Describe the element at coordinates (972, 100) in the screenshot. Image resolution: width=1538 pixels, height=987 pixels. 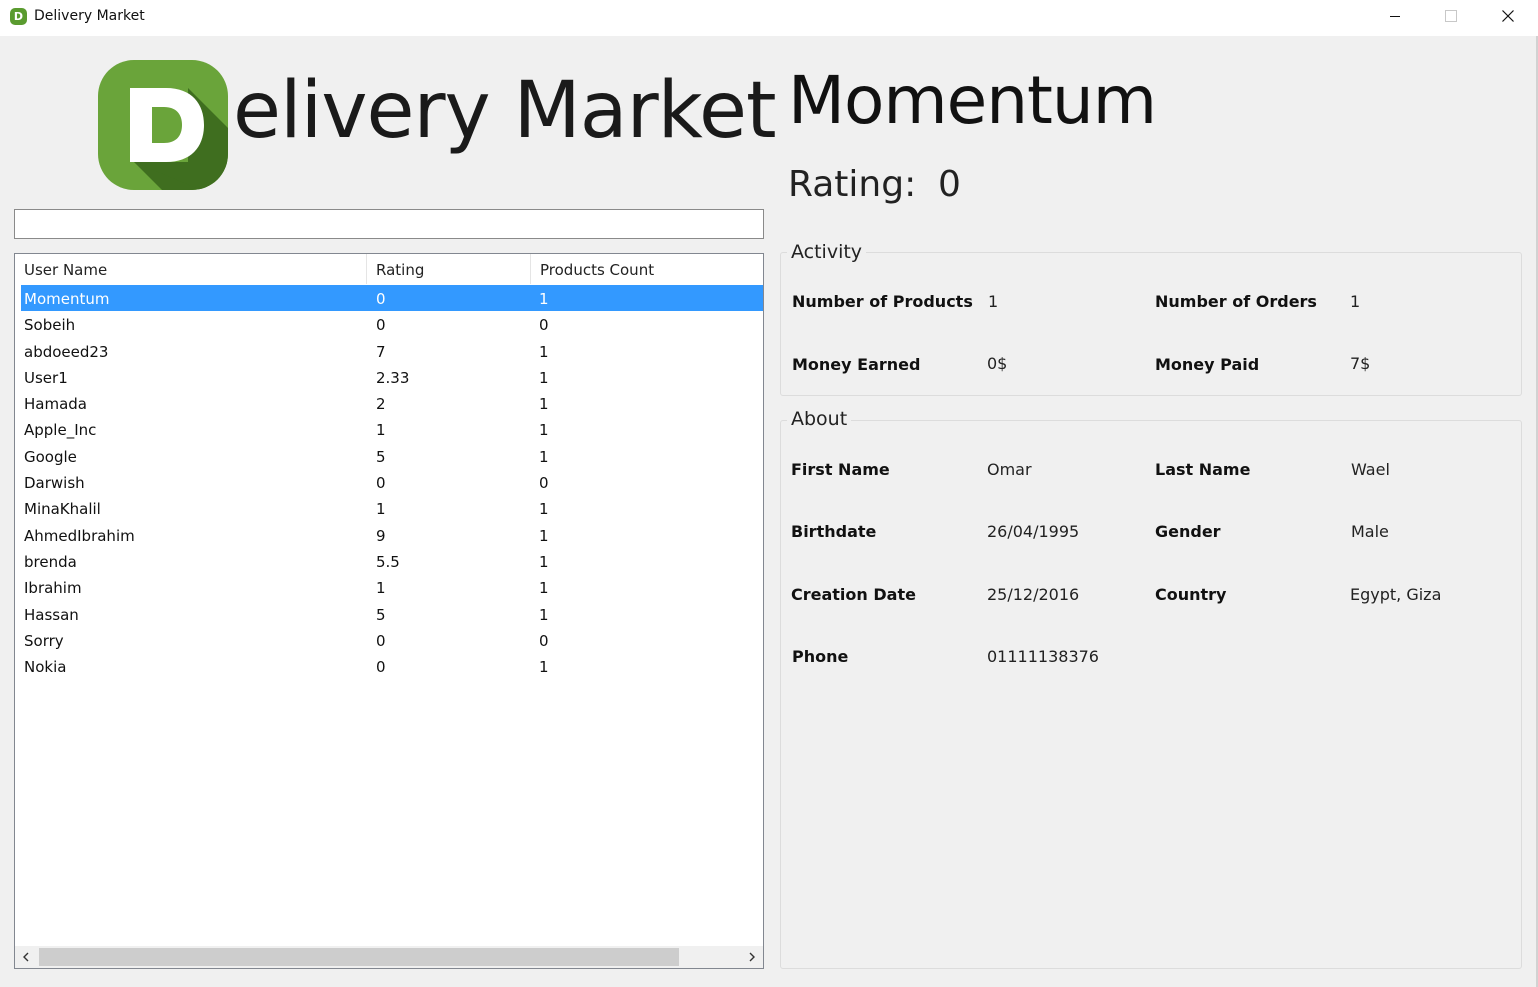
I see `profile-name: Momentum` at that location.